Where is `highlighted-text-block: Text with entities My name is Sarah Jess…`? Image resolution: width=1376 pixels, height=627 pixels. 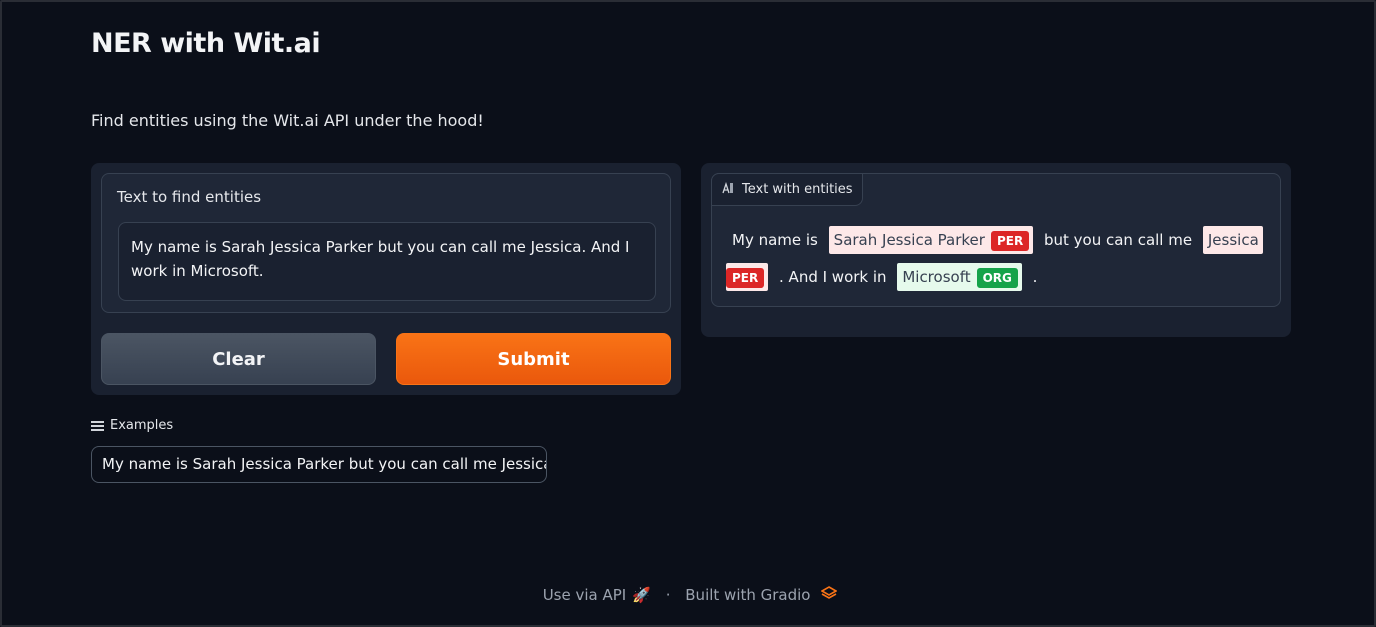 highlighted-text-block: Text with entities My name is Sarah Jess… is located at coordinates (996, 240).